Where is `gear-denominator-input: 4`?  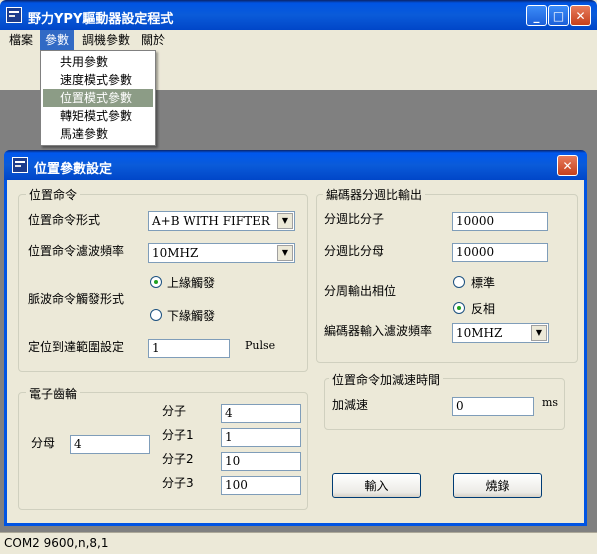 gear-denominator-input: 4 is located at coordinates (110, 444).